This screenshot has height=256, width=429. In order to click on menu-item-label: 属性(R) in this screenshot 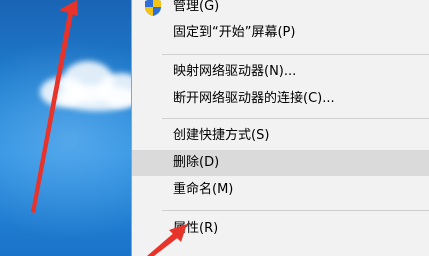, I will do `click(196, 228)`.